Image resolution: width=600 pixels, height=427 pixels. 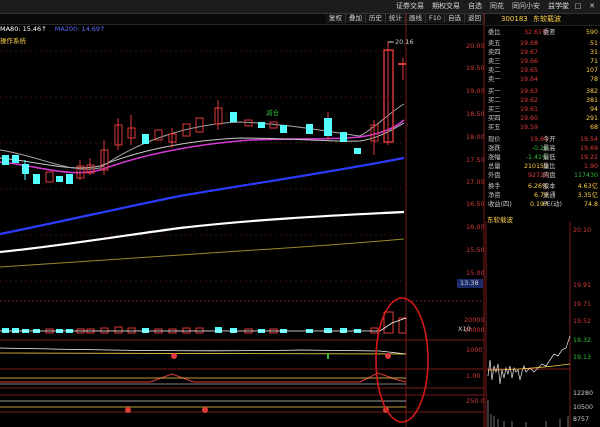 What do you see at coordinates (202, 253) in the screenshot?
I see `long-ma-line` at bounding box center [202, 253].